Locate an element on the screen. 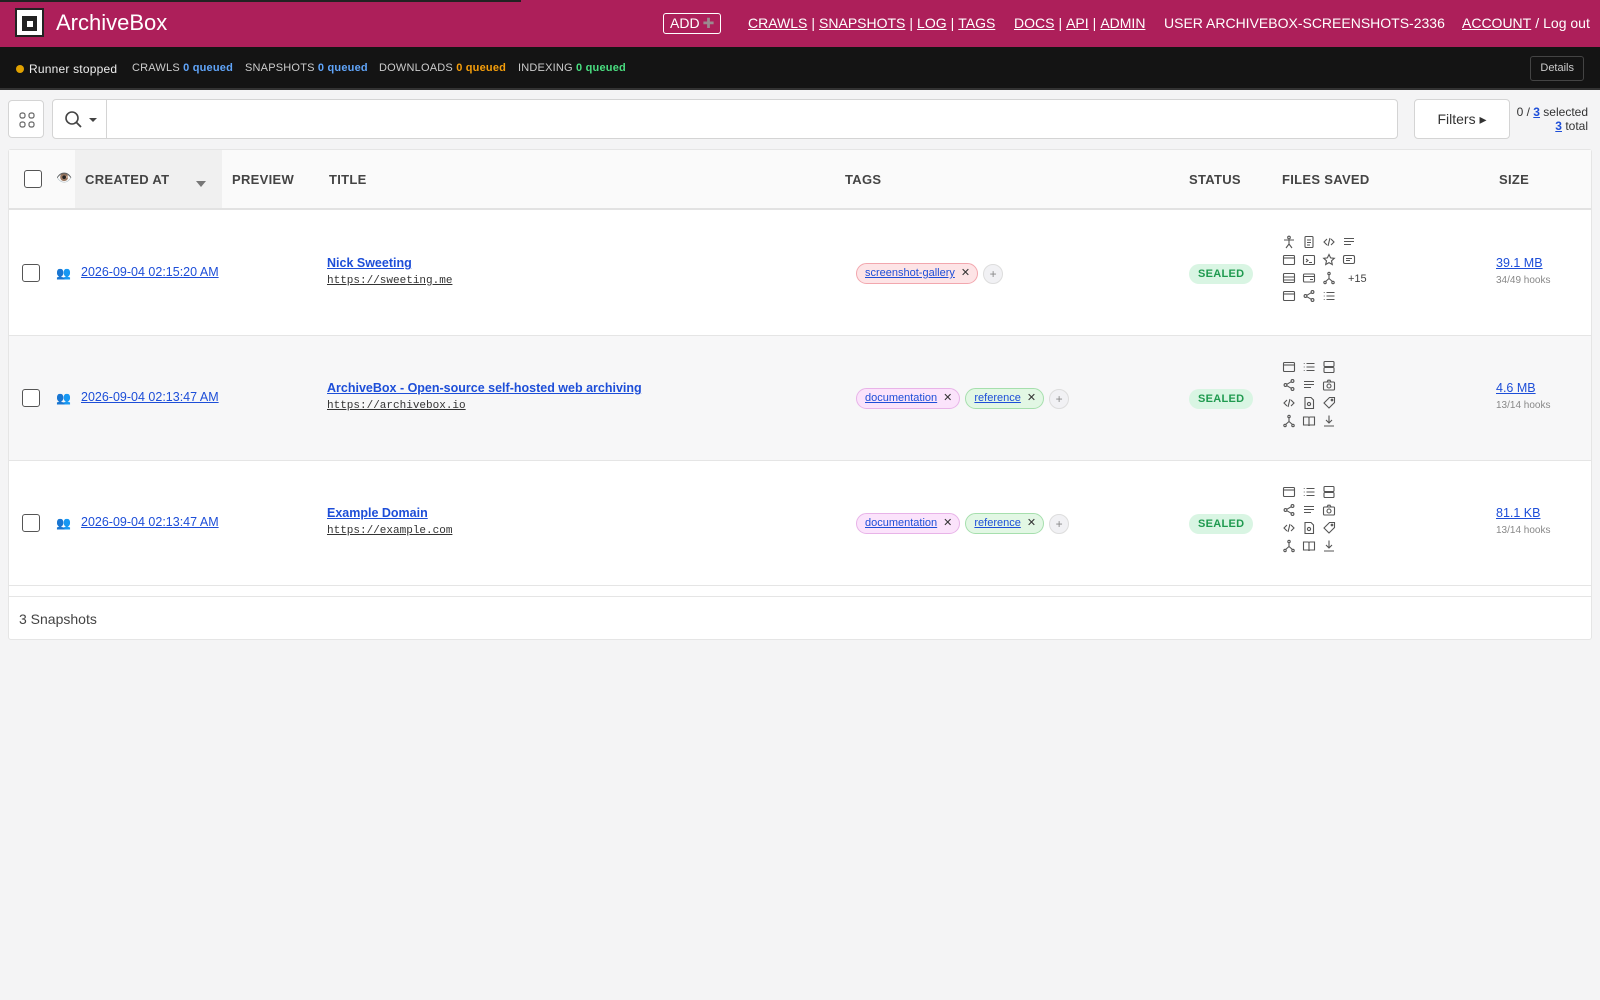 The image size is (1600, 1000). search-input is located at coordinates (749, 119).